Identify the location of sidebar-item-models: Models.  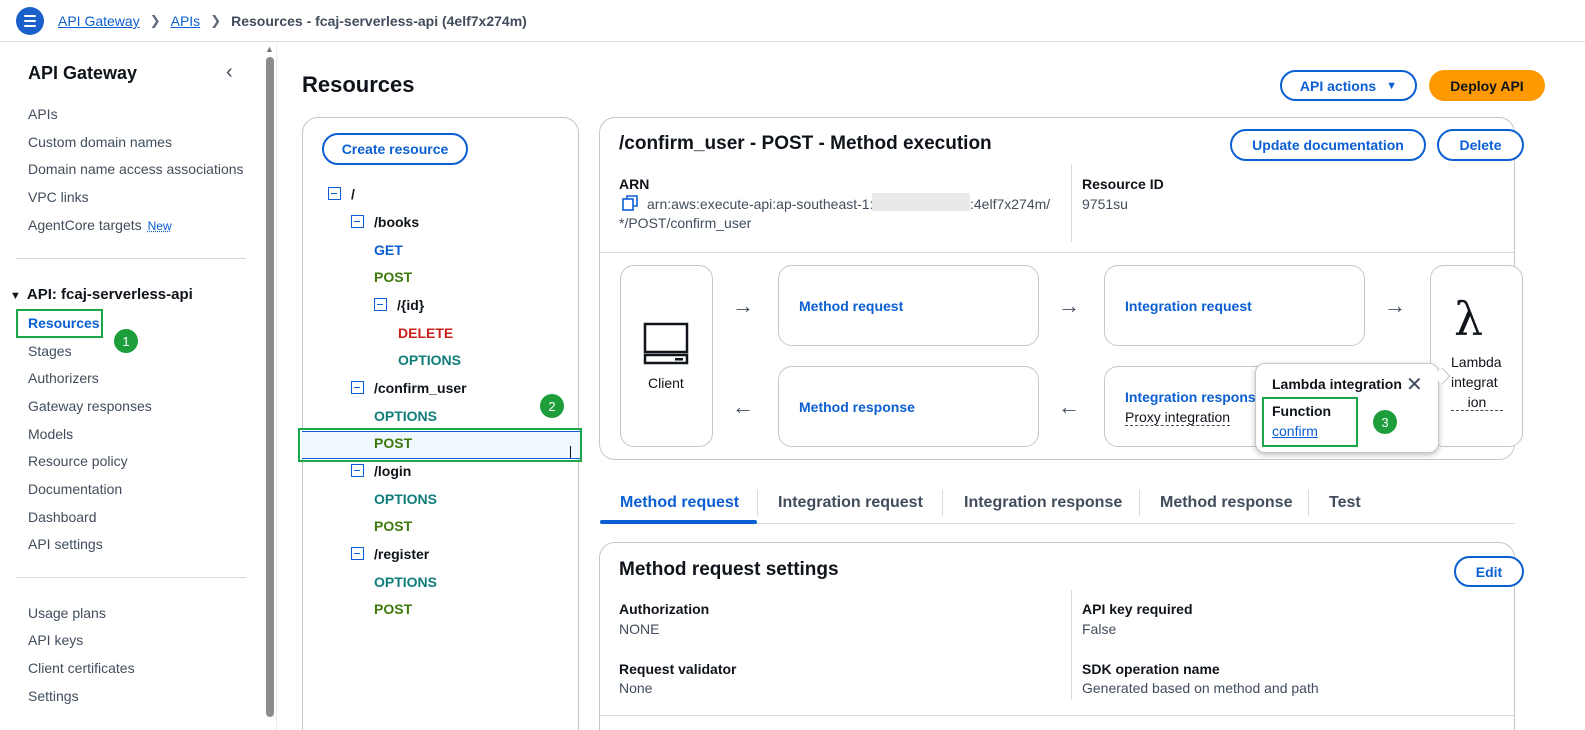
(50, 434).